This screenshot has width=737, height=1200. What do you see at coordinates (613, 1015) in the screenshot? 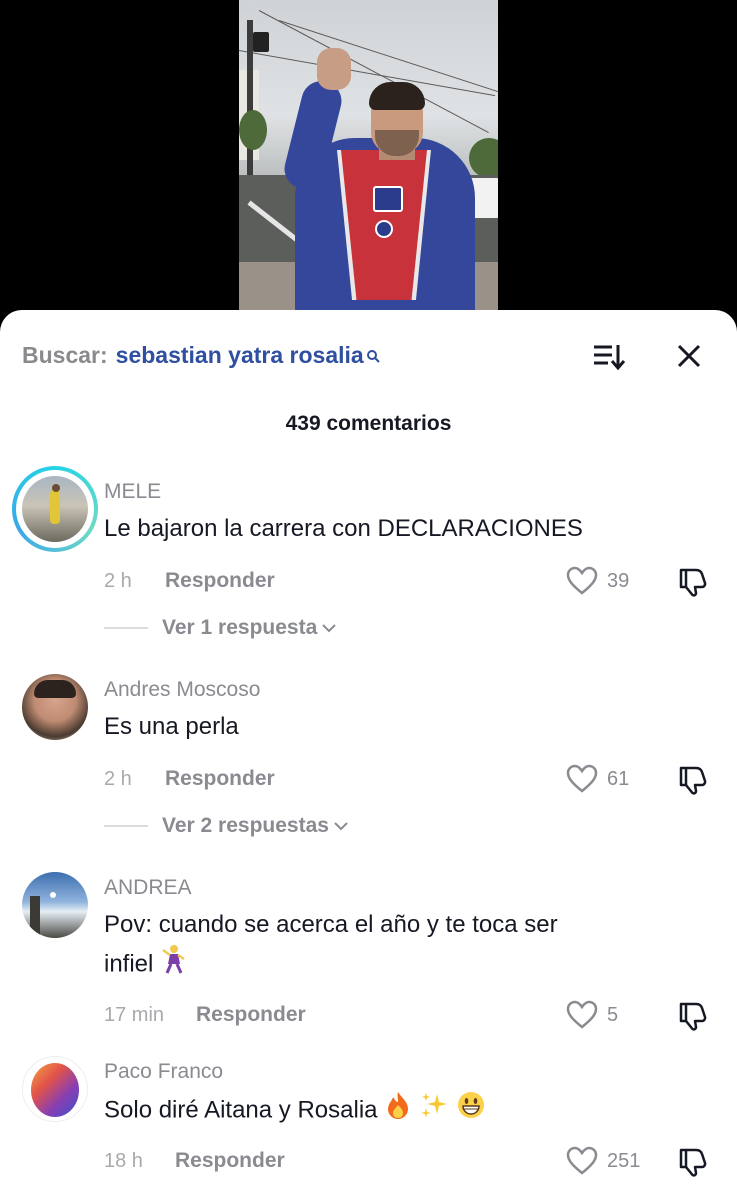
I see `like-count: 5` at bounding box center [613, 1015].